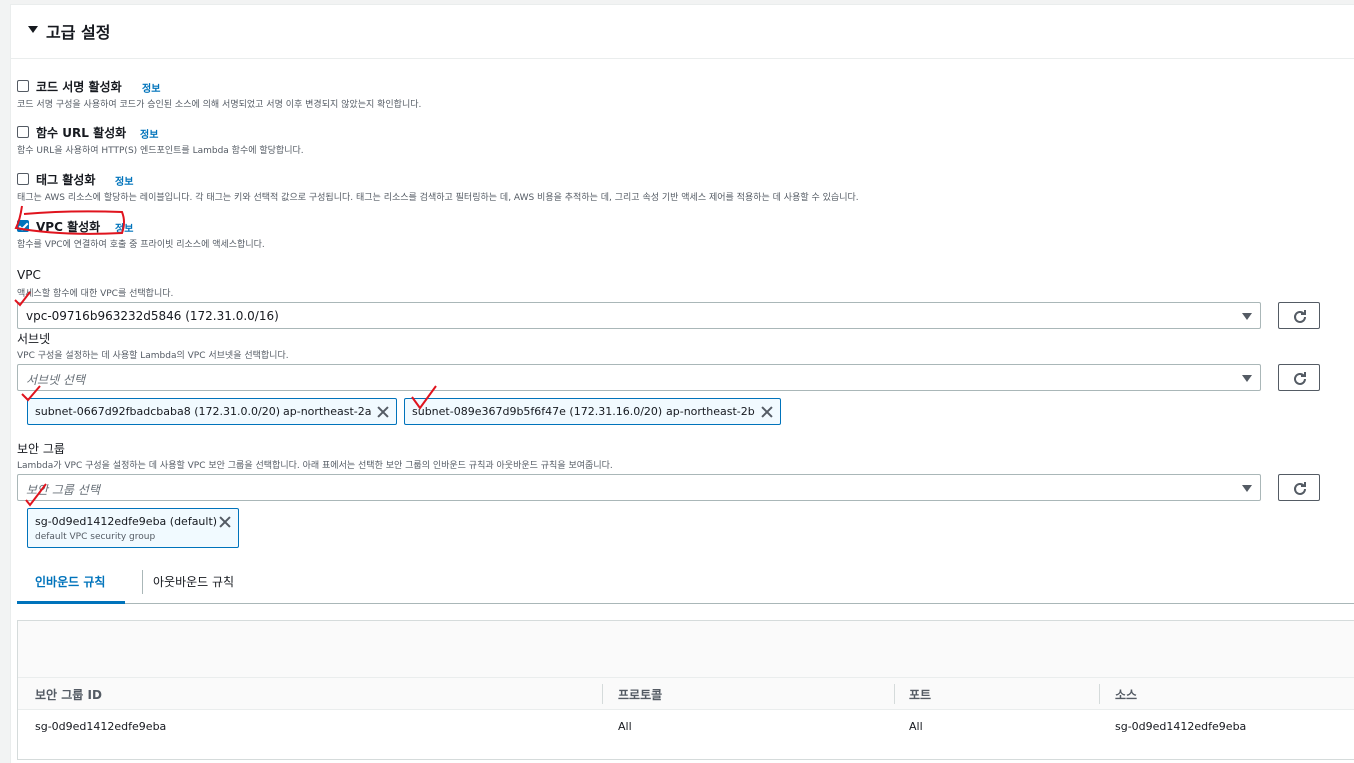 The height and width of the screenshot is (763, 1354). I want to click on security-group-token-id: sg-0d9ed1412edfe9eba (default), so click(126, 521).